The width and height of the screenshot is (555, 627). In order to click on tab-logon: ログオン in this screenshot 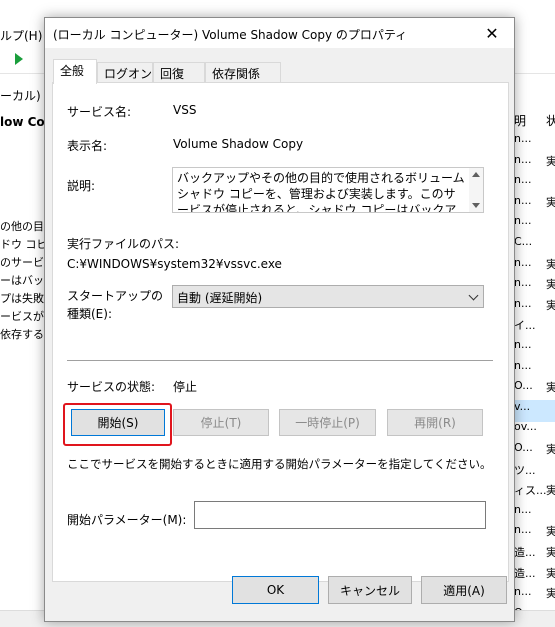, I will do `click(125, 72)`.